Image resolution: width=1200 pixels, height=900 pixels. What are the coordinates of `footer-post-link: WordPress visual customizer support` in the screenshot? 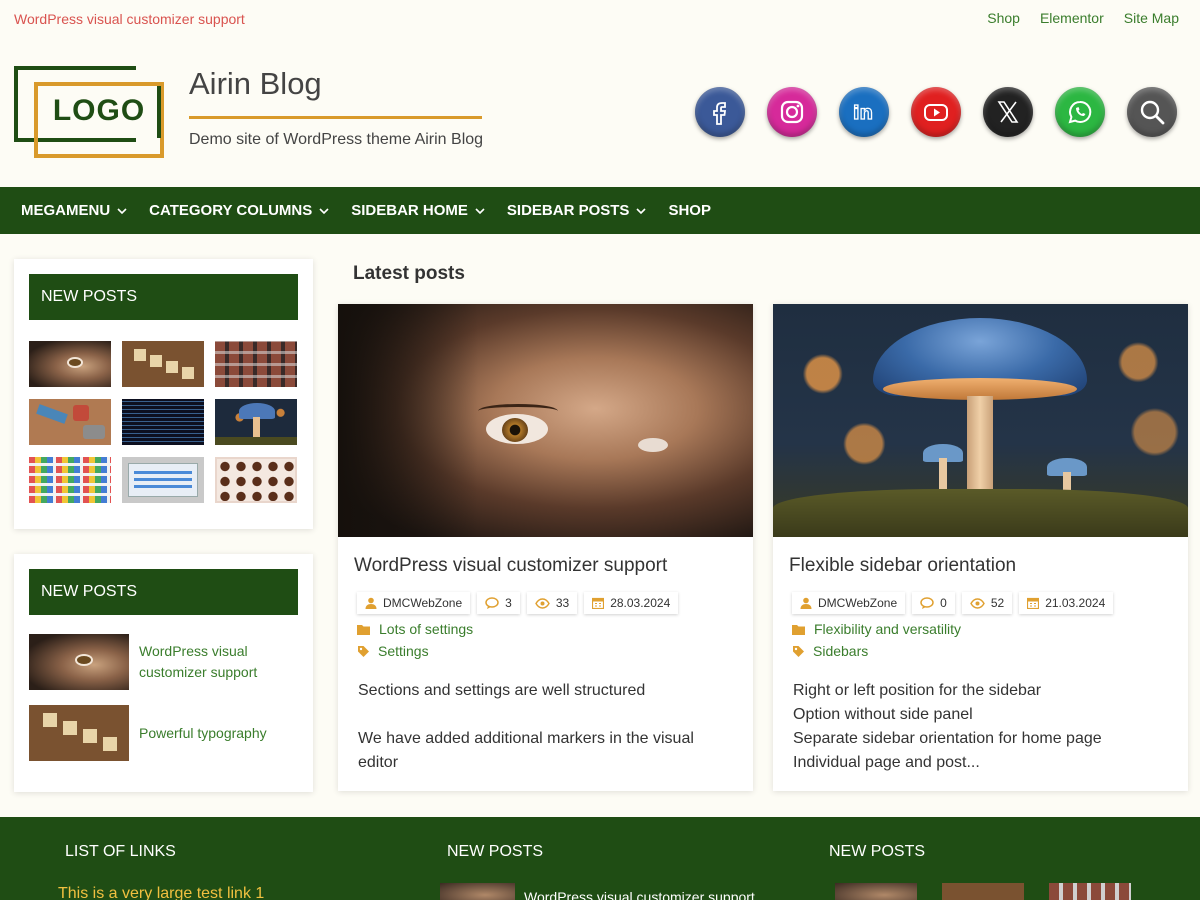 It's located at (639, 894).